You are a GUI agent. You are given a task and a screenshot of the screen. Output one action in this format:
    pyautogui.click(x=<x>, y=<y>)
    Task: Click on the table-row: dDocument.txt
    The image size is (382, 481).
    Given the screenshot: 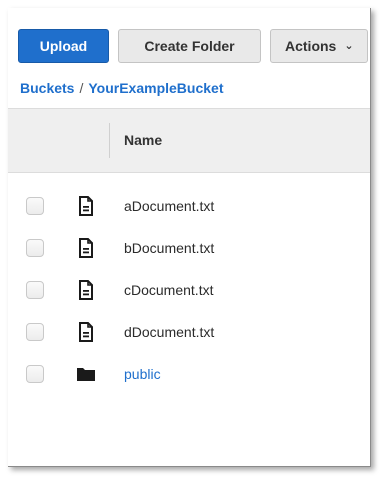 What is the action you would take?
    pyautogui.click(x=189, y=335)
    